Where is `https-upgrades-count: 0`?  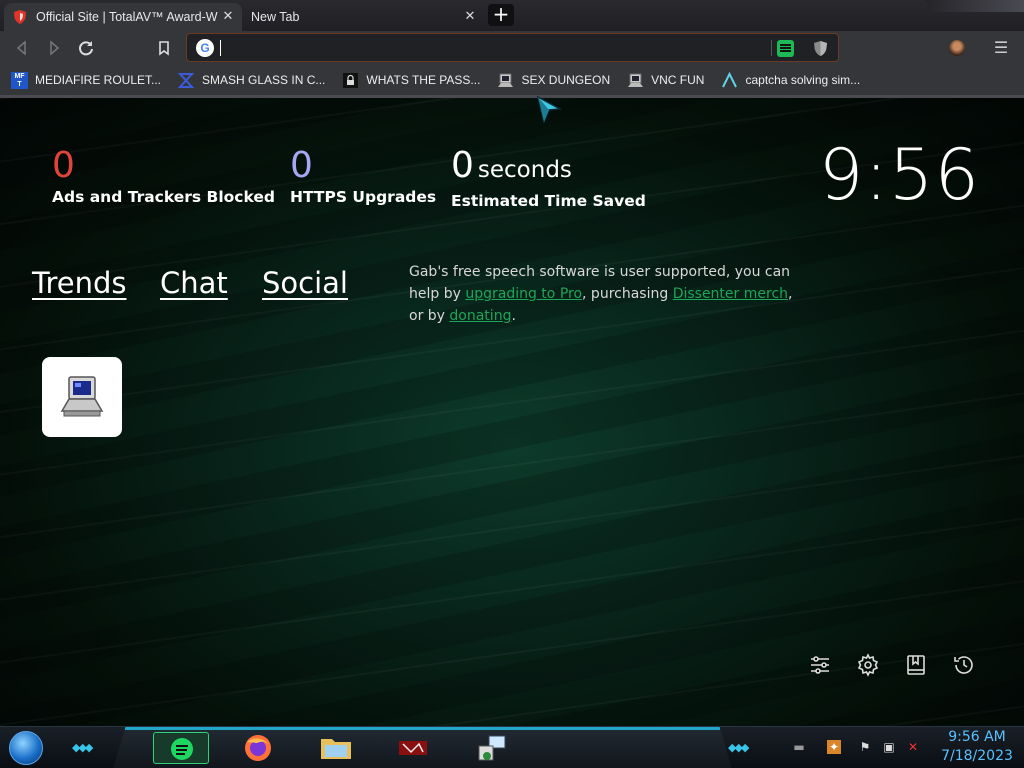 https-upgrades-count: 0 is located at coordinates (301, 165).